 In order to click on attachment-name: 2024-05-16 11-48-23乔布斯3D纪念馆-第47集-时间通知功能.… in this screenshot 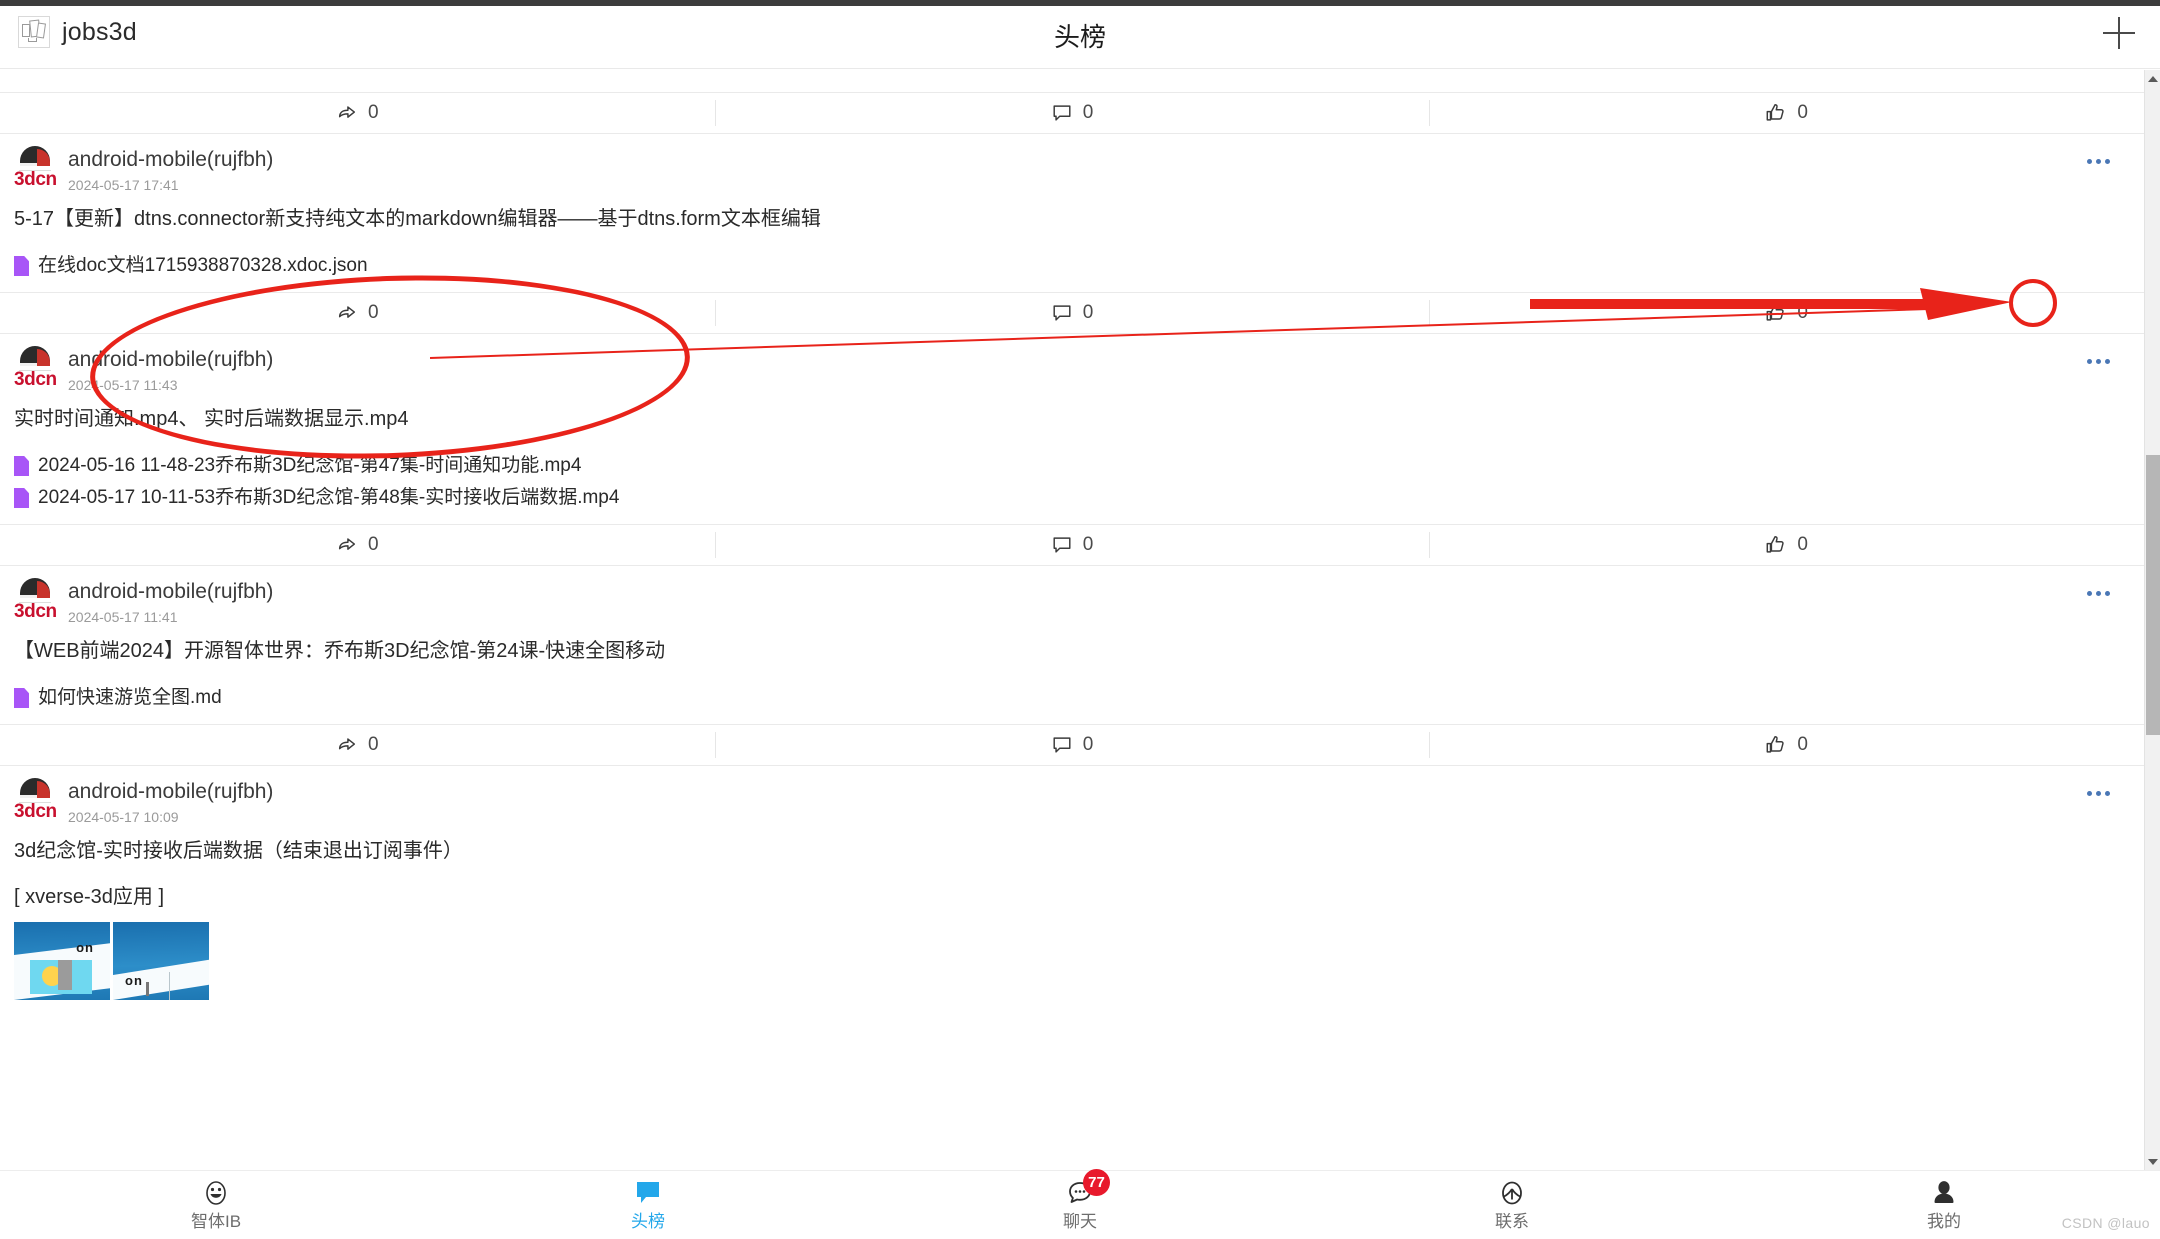, I will do `click(310, 465)`.